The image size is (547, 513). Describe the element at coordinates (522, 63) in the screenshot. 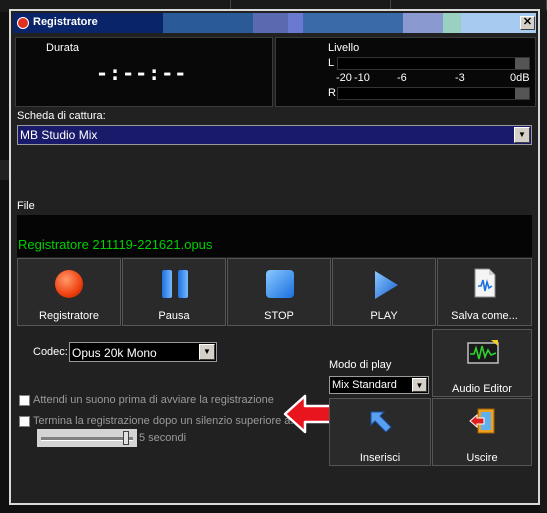

I see `left-level-meter-peak` at that location.